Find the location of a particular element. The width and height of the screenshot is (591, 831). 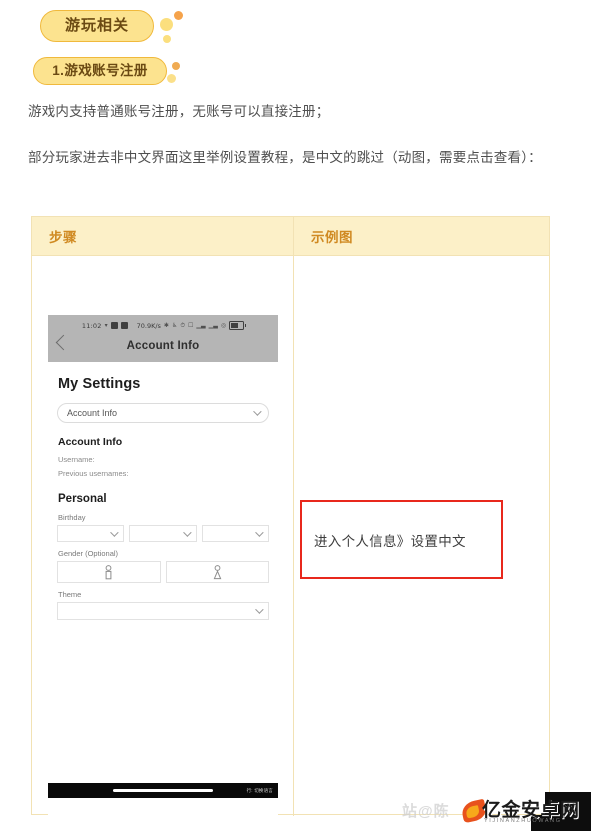

badge-play-related: 游玩相关 is located at coordinates (97, 26).